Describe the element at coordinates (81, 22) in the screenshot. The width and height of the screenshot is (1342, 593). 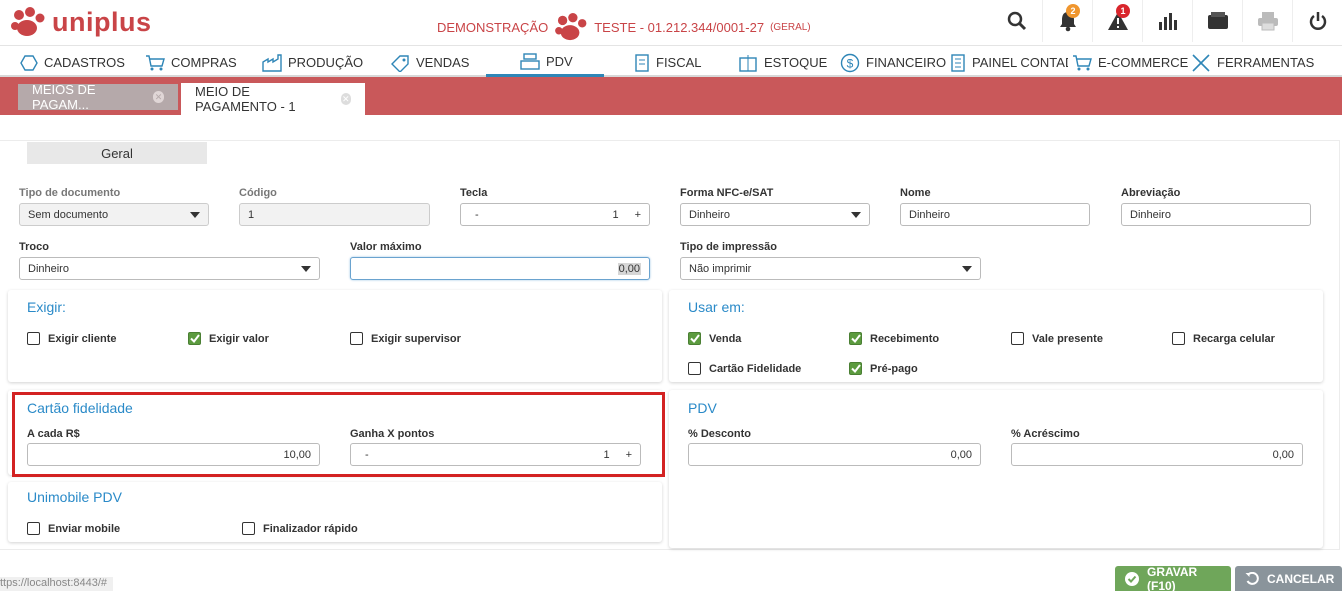
I see `uniplus-logo: uniplus` at that location.